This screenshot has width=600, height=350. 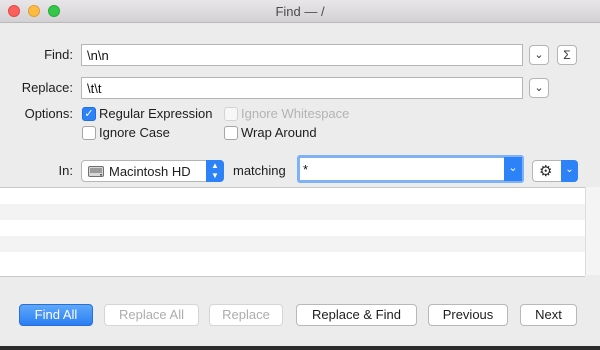 I want to click on location-value: Macintosh HD, so click(x=150, y=171).